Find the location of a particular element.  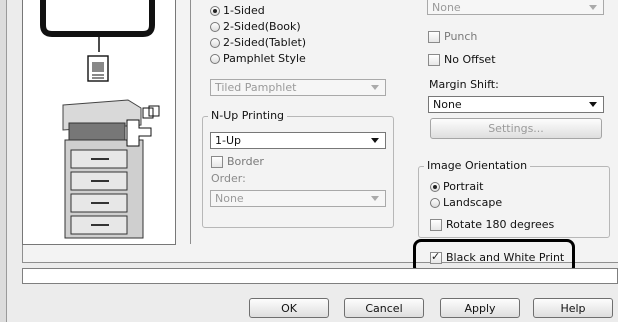

margin-shift-label: Margin Shift: is located at coordinates (464, 84).